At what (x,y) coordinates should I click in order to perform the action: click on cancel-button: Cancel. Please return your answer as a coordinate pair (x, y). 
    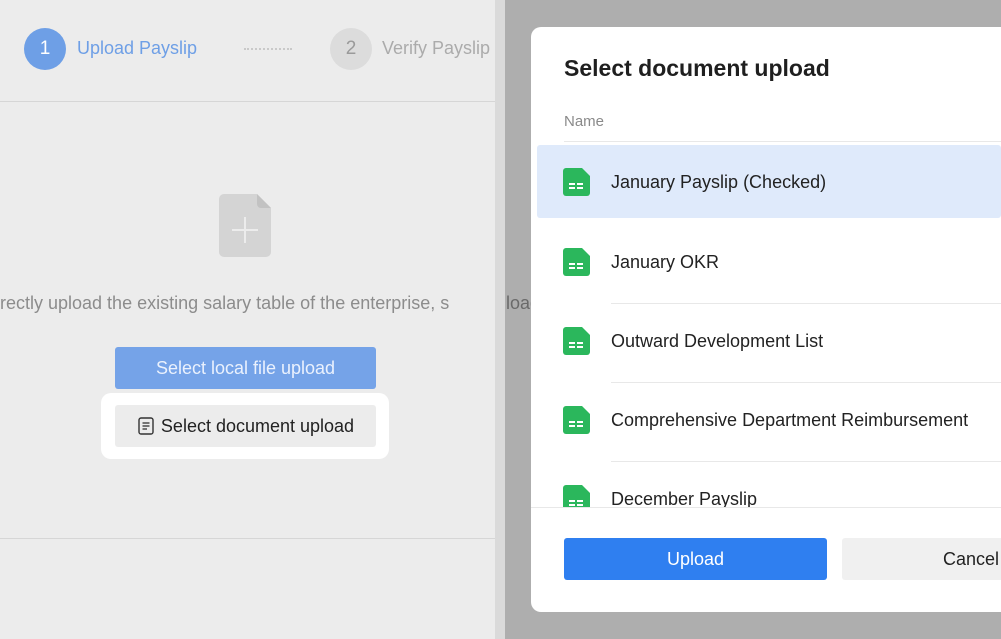
    Looking at the image, I should click on (921, 559).